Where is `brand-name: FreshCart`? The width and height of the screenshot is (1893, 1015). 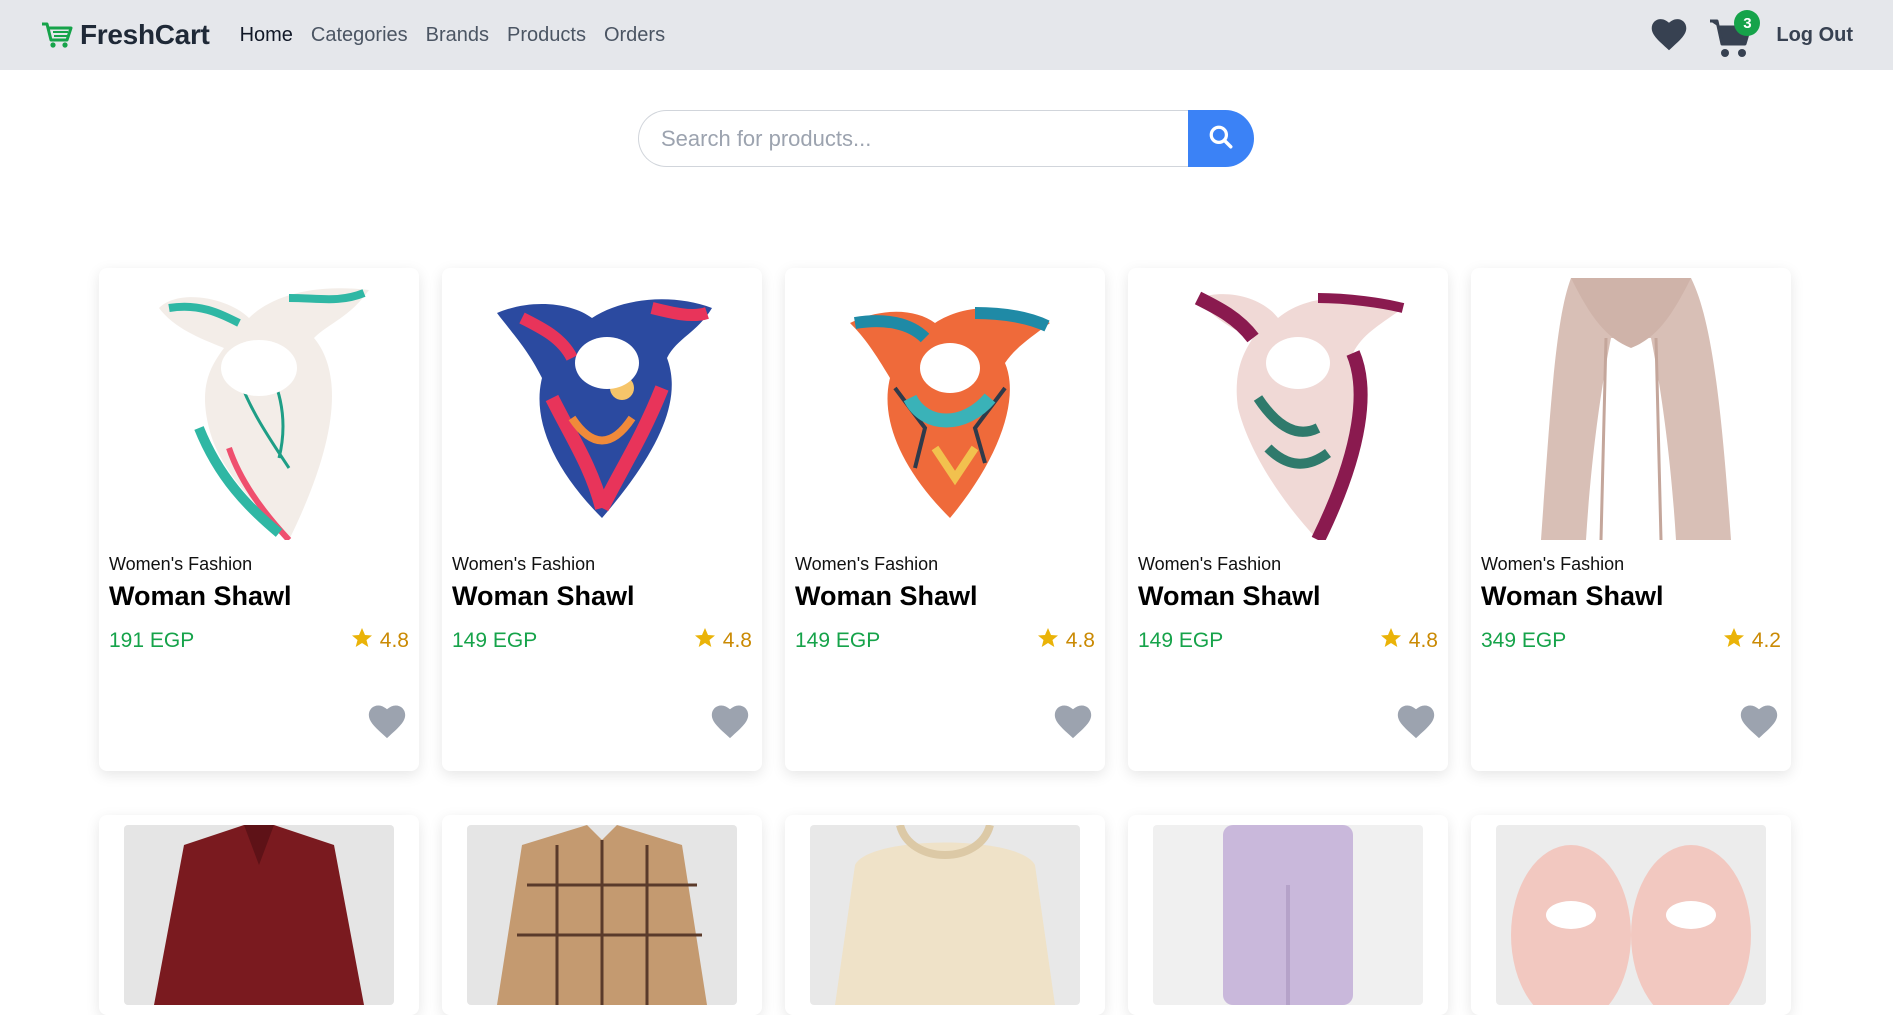
brand-name: FreshCart is located at coordinates (145, 34).